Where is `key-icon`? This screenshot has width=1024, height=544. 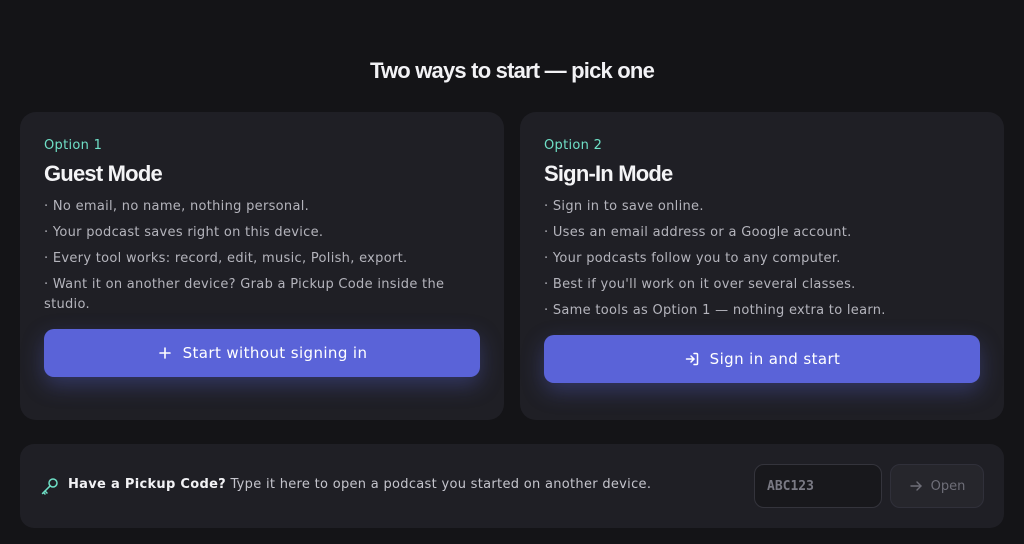 key-icon is located at coordinates (49, 486).